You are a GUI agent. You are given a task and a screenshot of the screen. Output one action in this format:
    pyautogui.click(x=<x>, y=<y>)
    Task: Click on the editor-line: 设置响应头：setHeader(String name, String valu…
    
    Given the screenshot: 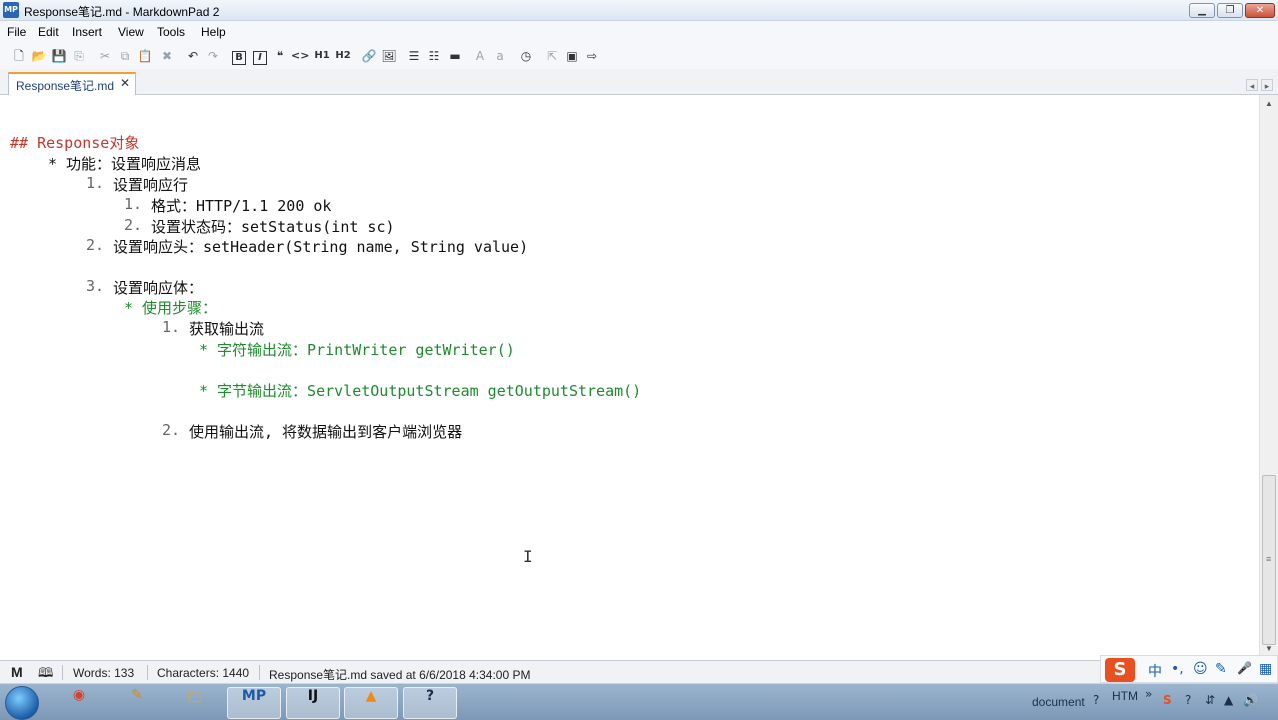 What is the action you would take?
    pyautogui.click(x=321, y=247)
    